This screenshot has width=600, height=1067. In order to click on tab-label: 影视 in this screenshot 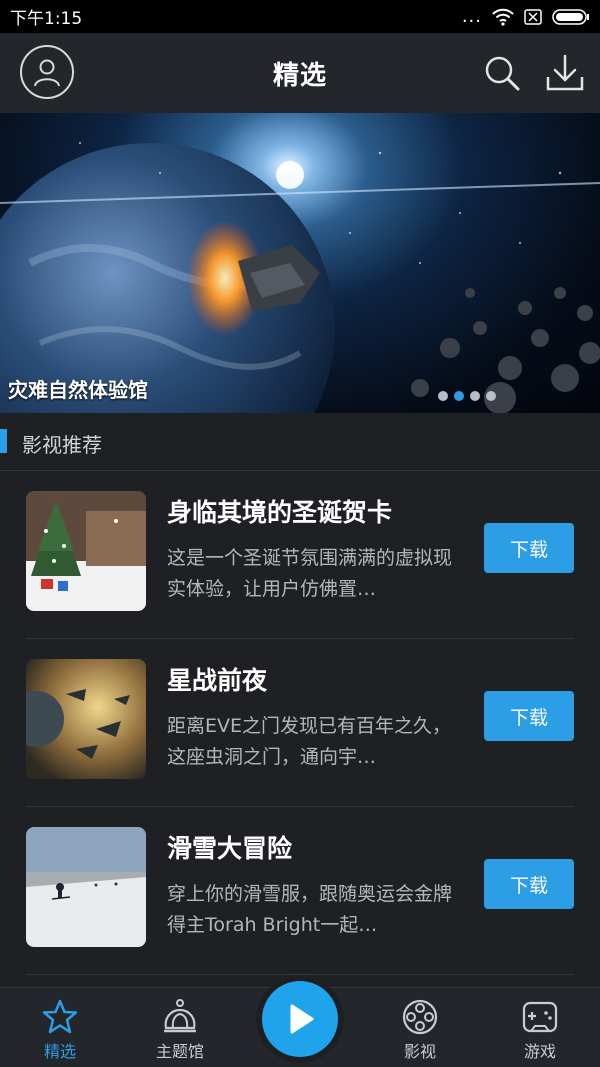, I will do `click(419, 1051)`.